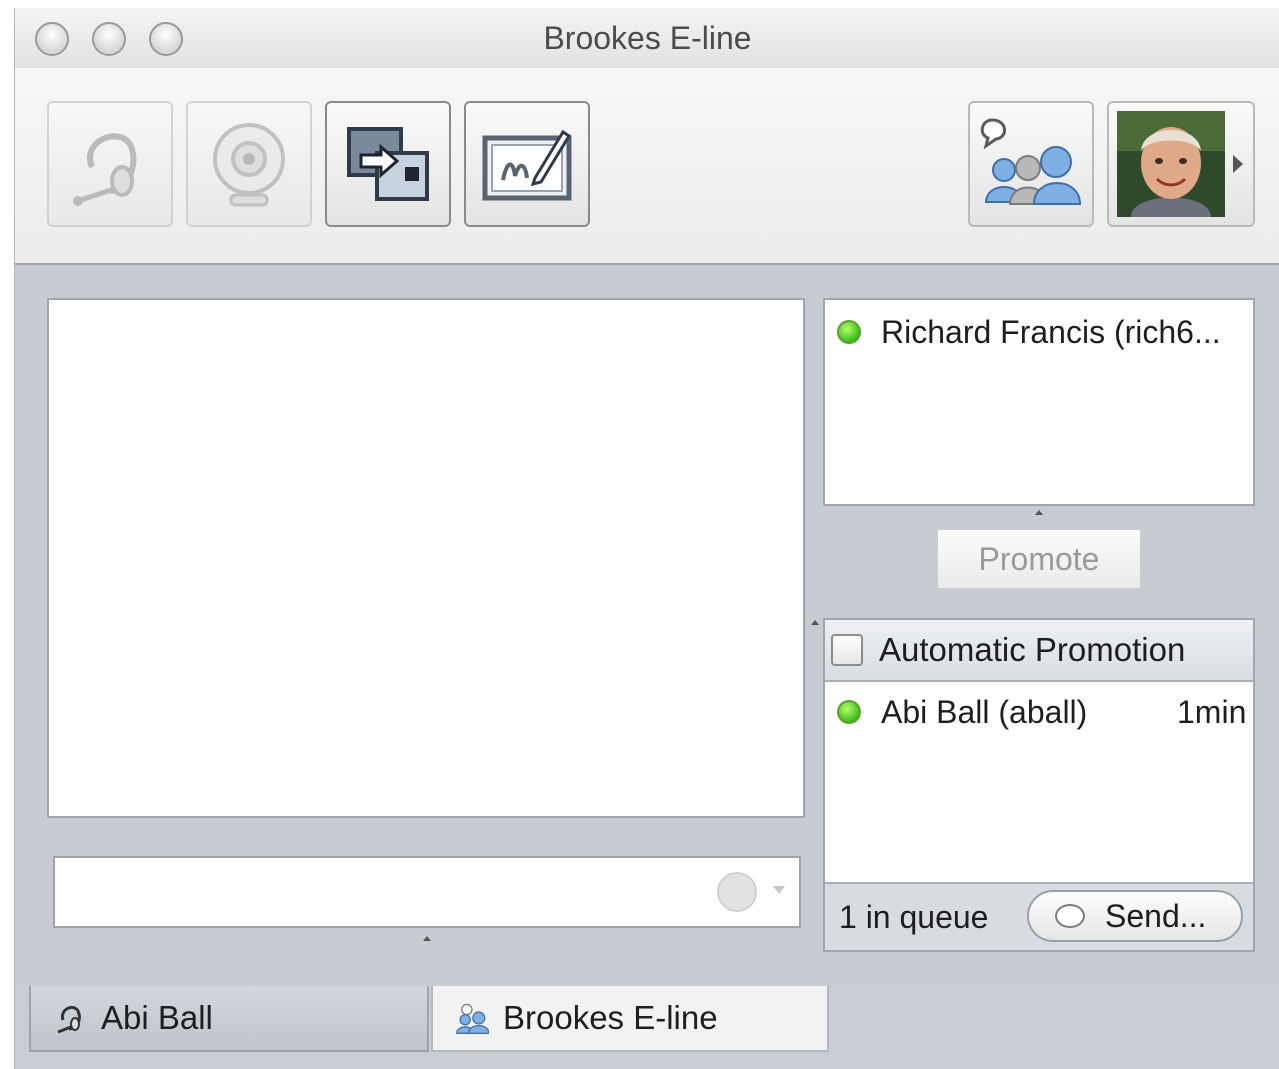  I want to click on tab-bar: Abi Ball Brookes E-line, so click(647, 1026).